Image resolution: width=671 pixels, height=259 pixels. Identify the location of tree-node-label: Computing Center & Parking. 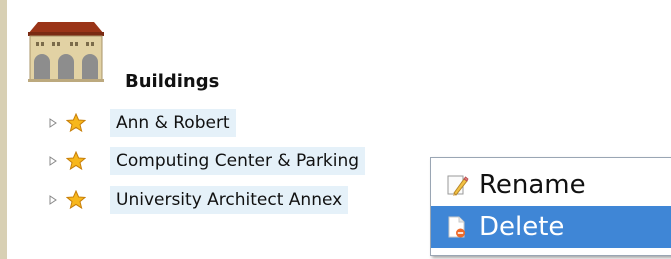
(238, 161).